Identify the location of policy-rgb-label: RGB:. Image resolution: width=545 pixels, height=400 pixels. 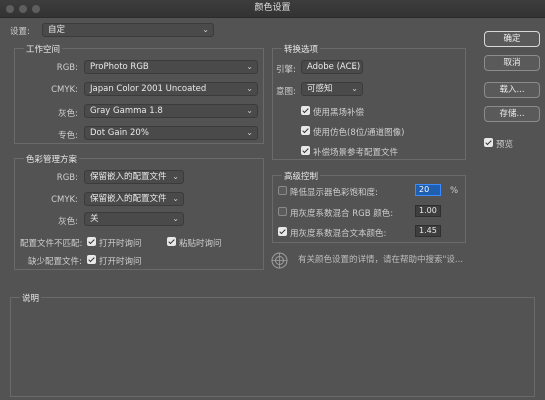
(67, 178).